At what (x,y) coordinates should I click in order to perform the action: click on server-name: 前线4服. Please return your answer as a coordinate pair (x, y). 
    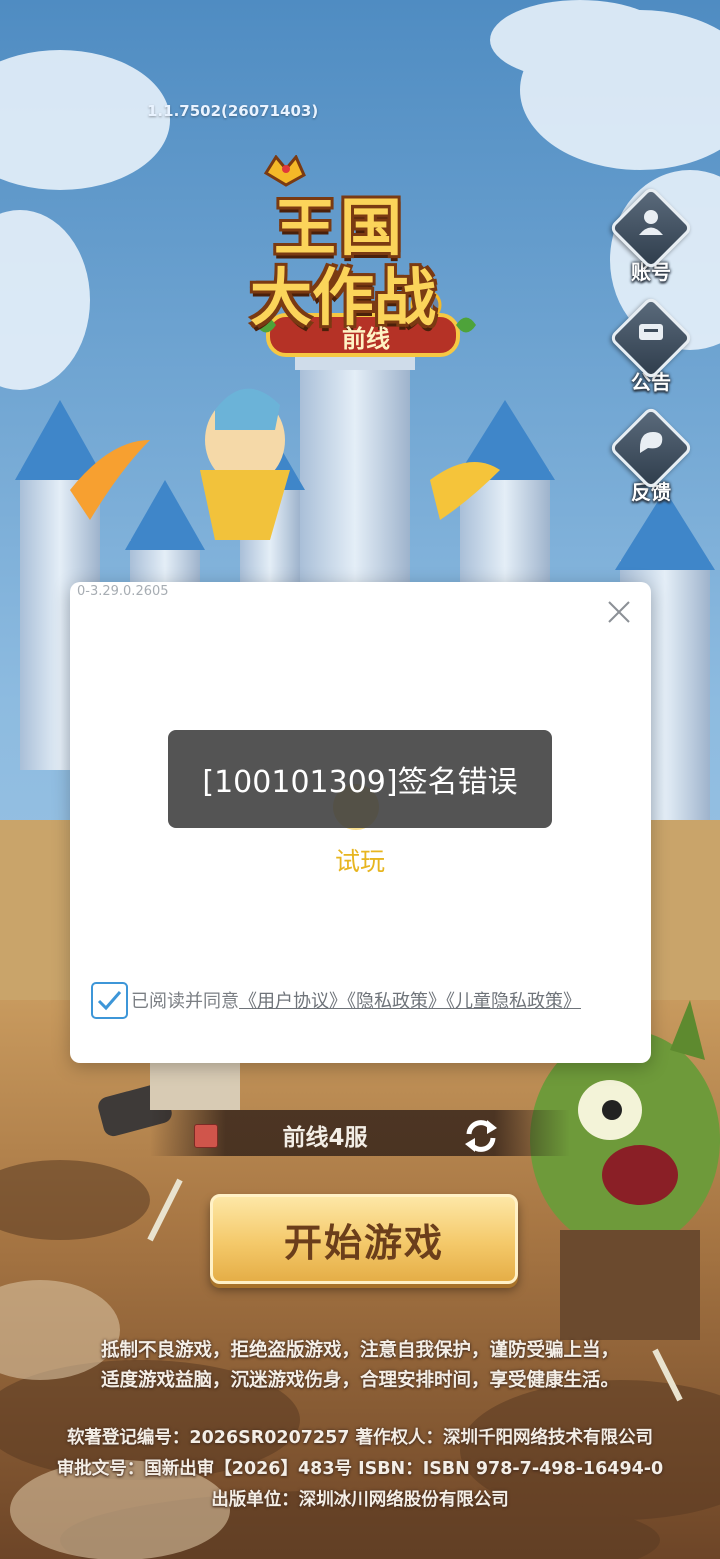
    Looking at the image, I should click on (325, 1135).